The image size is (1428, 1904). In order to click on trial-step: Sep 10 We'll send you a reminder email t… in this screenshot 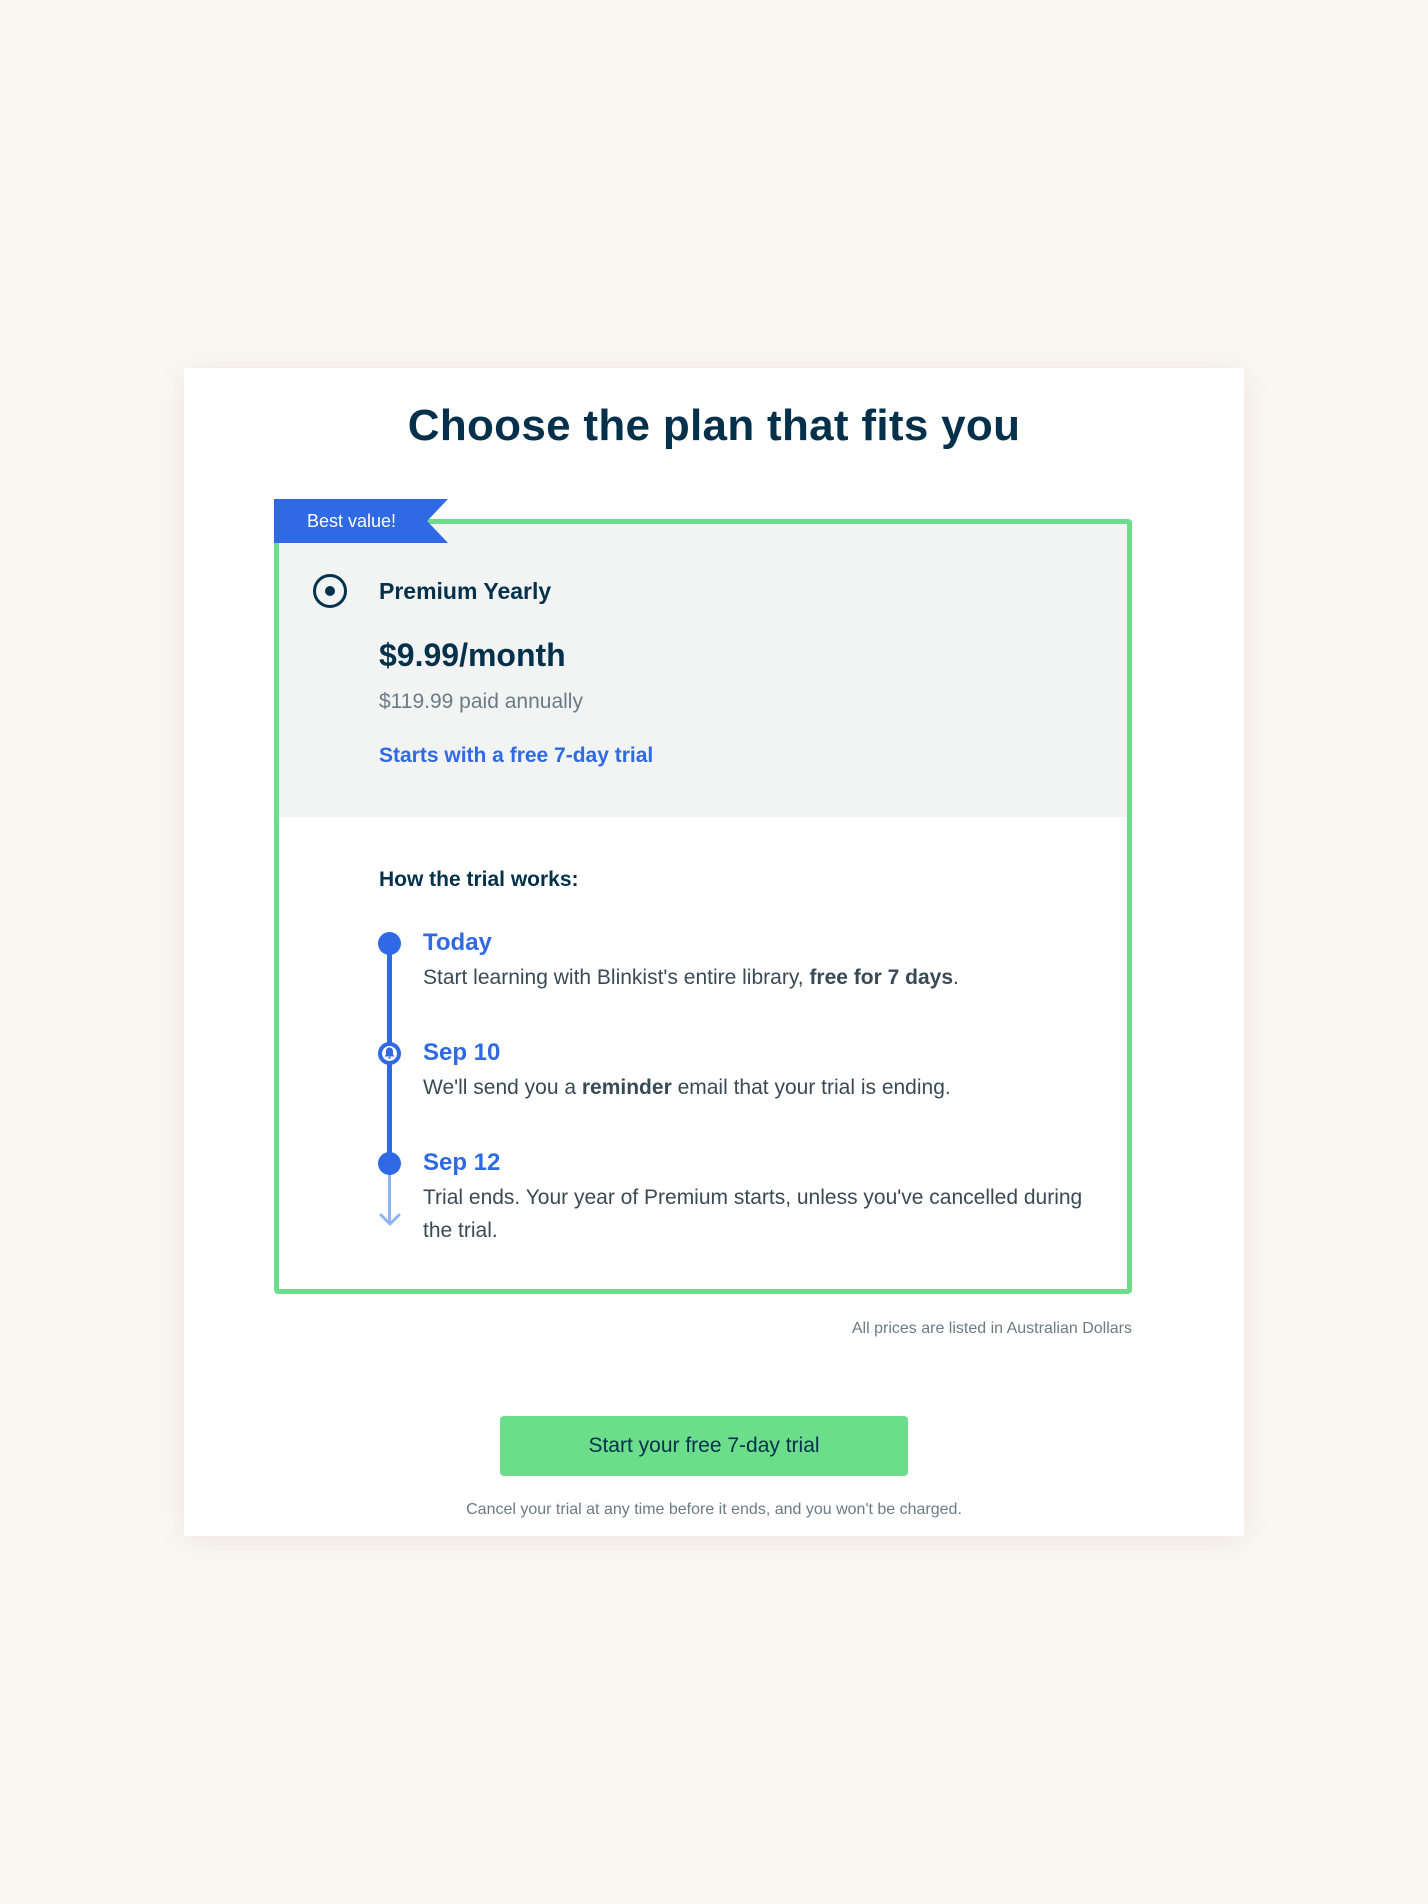, I will do `click(763, 1070)`.